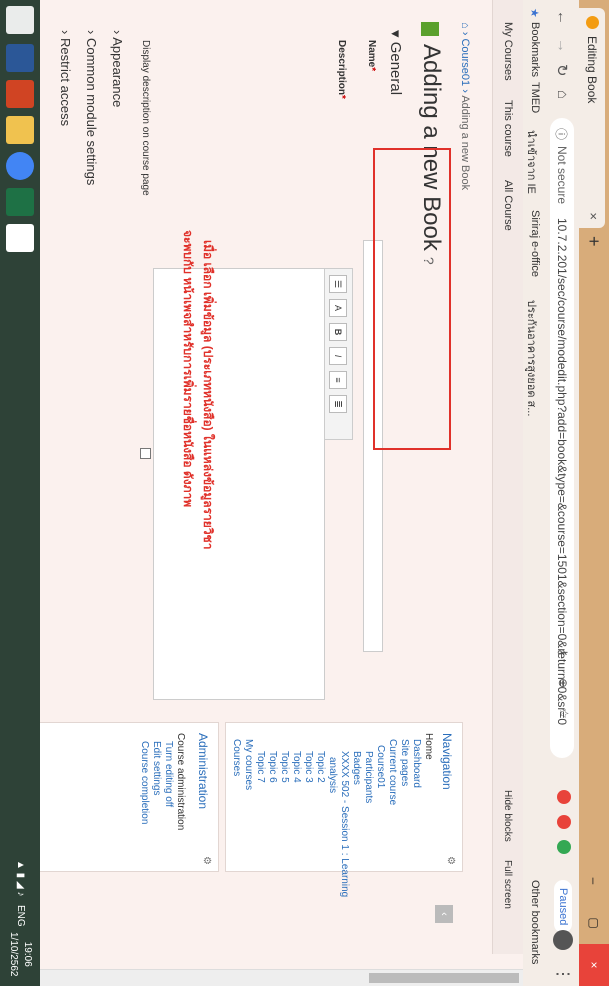  Describe the element at coordinates (562, 45) in the screenshot. I see `forward-icon: →` at that location.